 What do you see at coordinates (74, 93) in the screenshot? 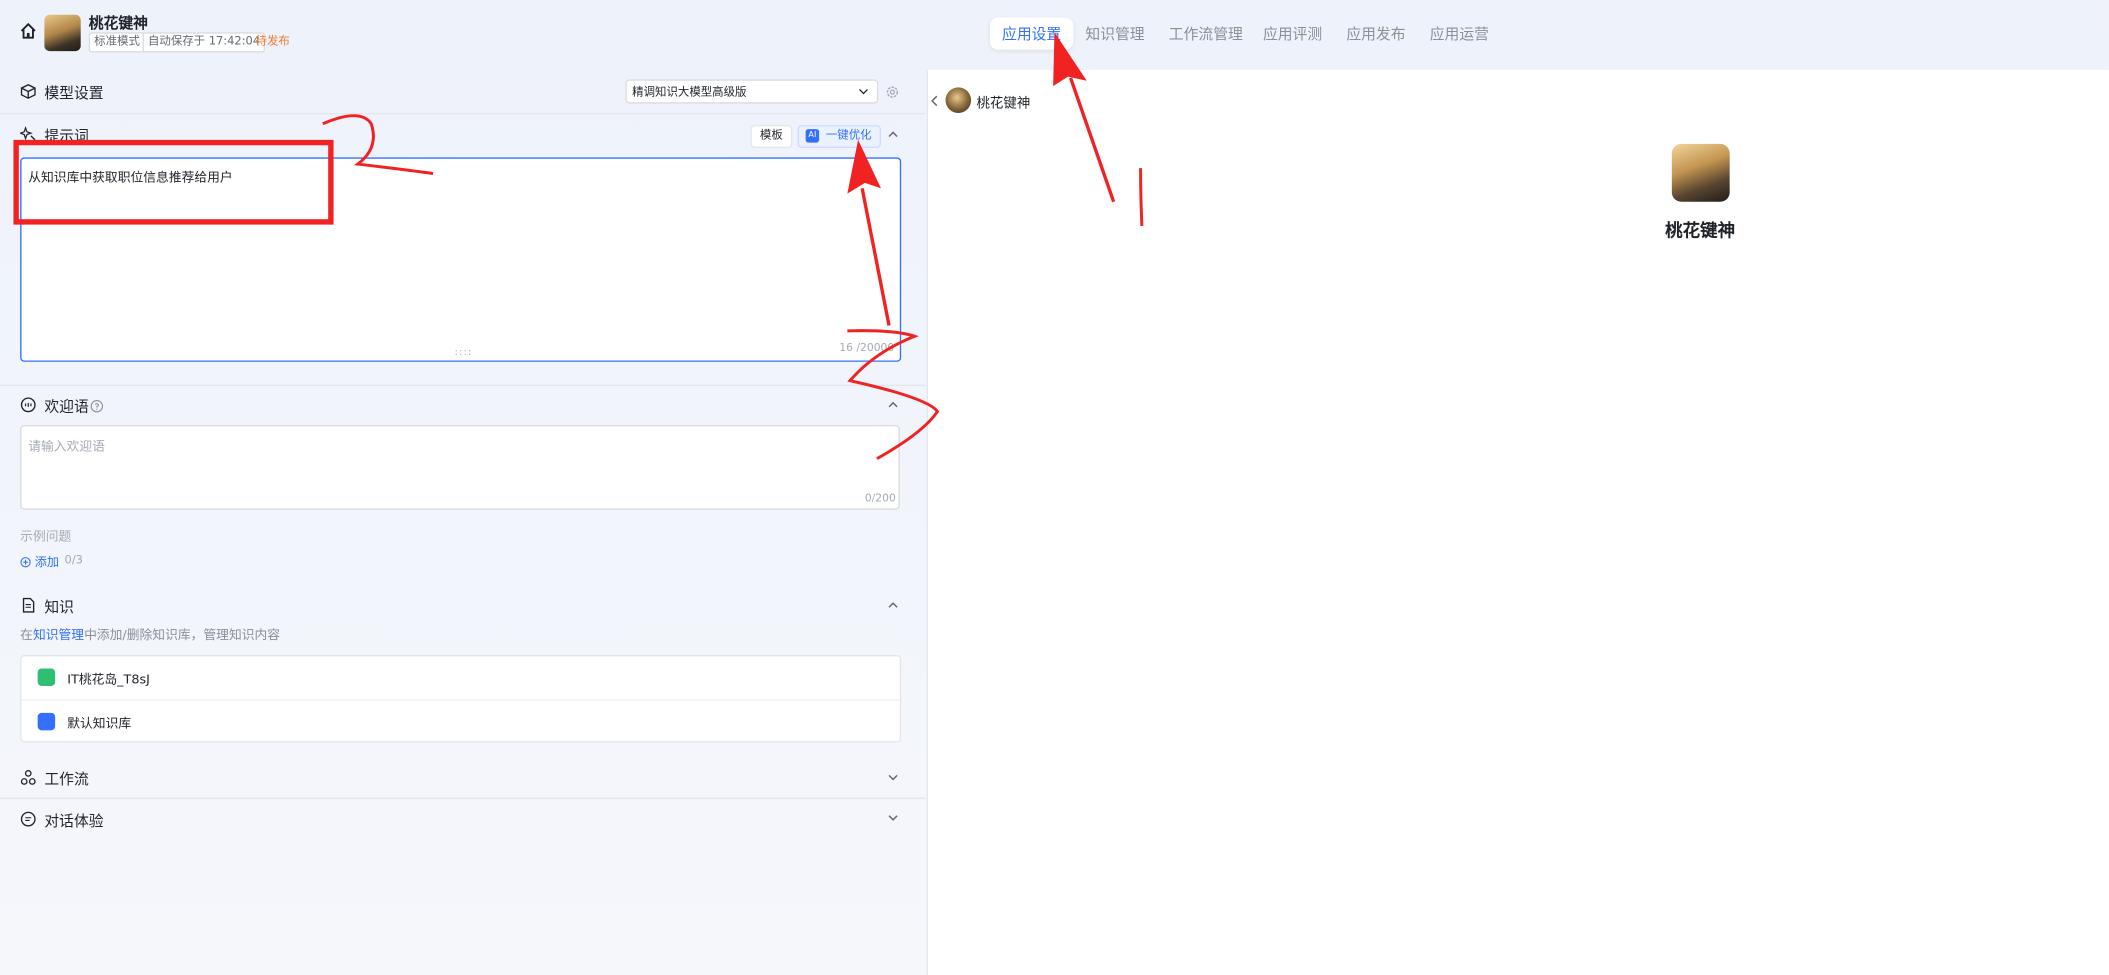
I see `model-section-title: 模型设置` at bounding box center [74, 93].